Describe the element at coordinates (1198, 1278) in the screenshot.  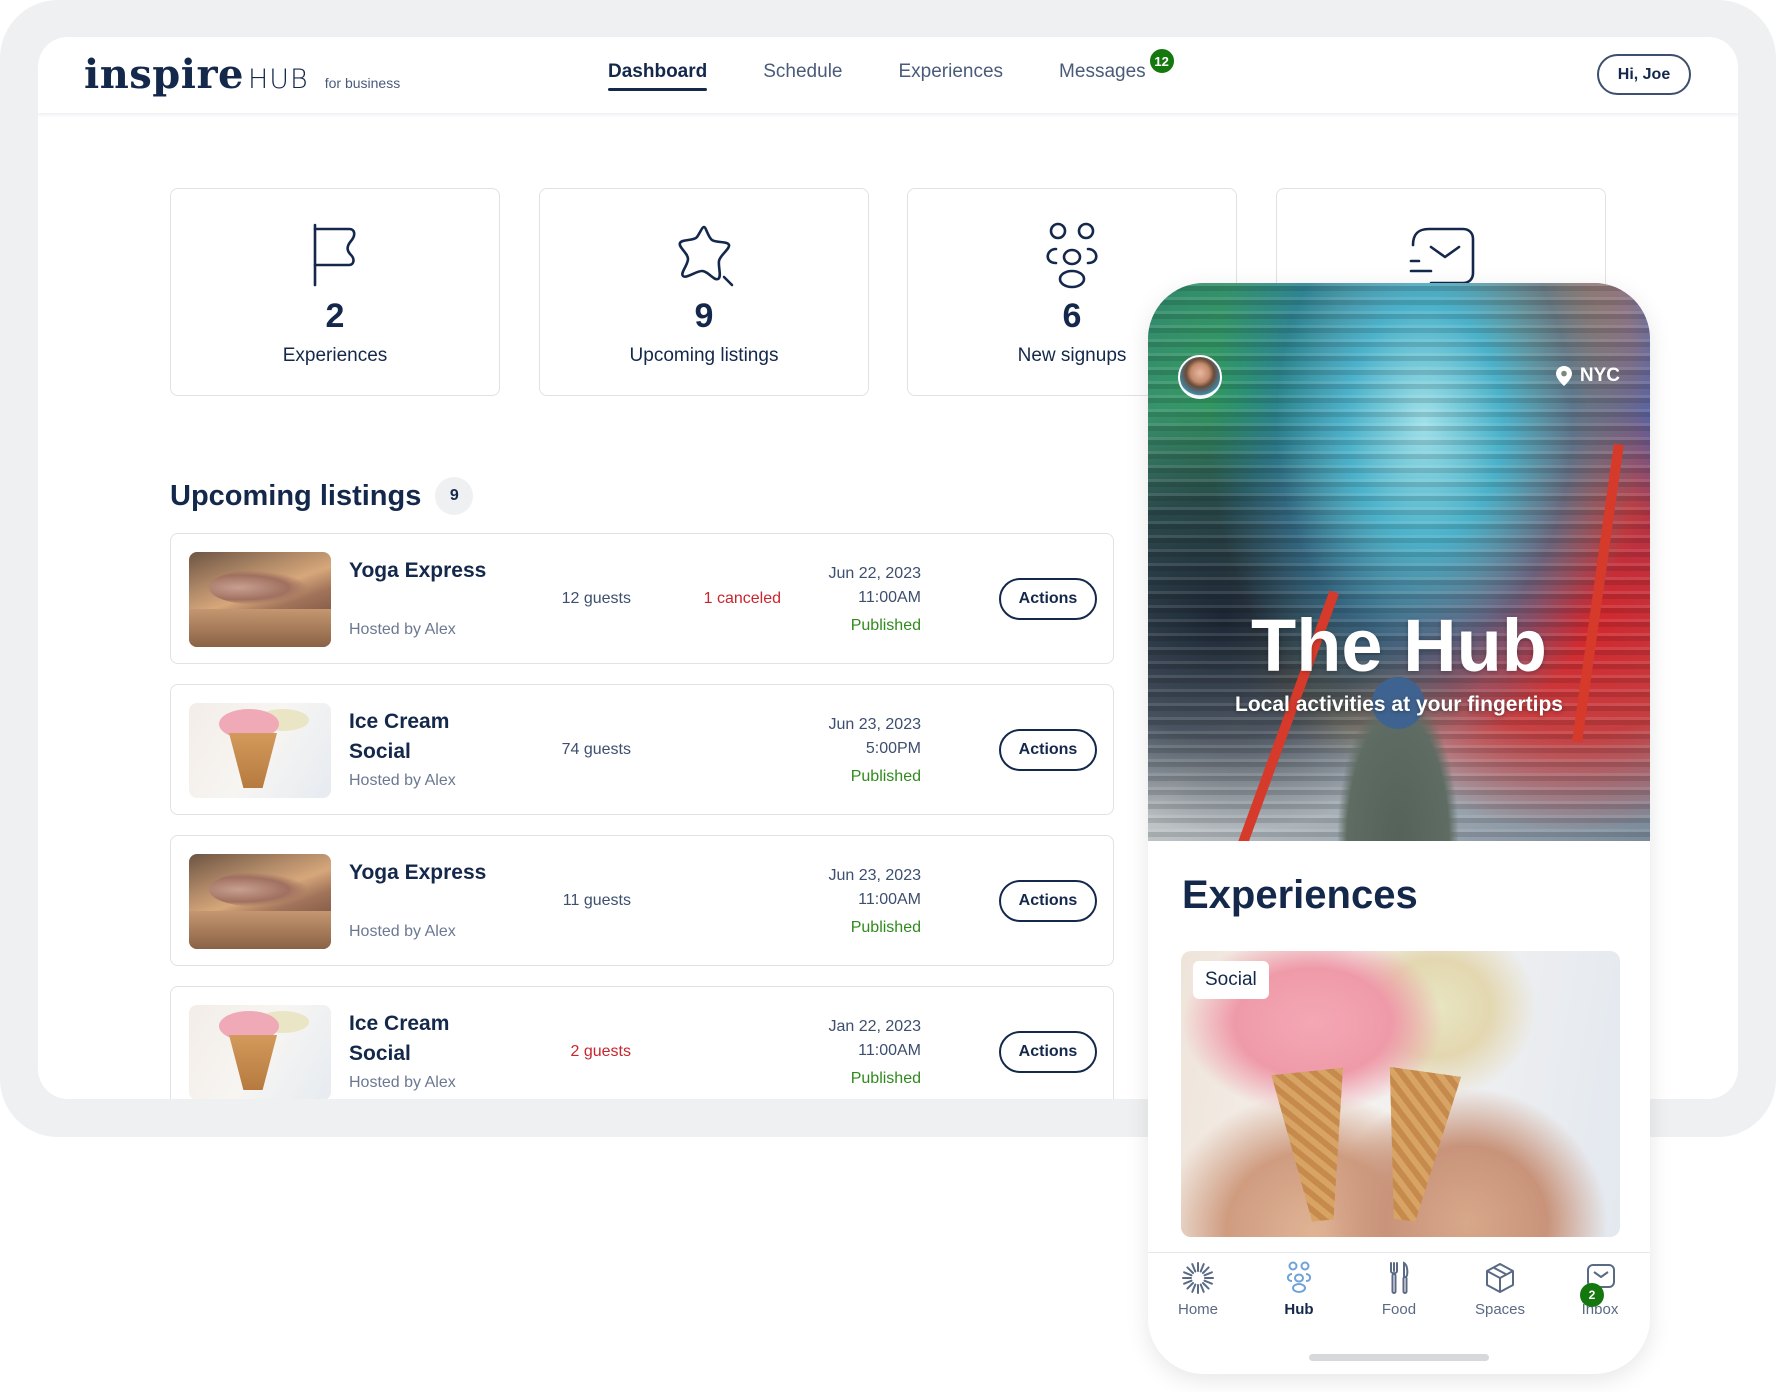
I see `sunburst-icon` at that location.